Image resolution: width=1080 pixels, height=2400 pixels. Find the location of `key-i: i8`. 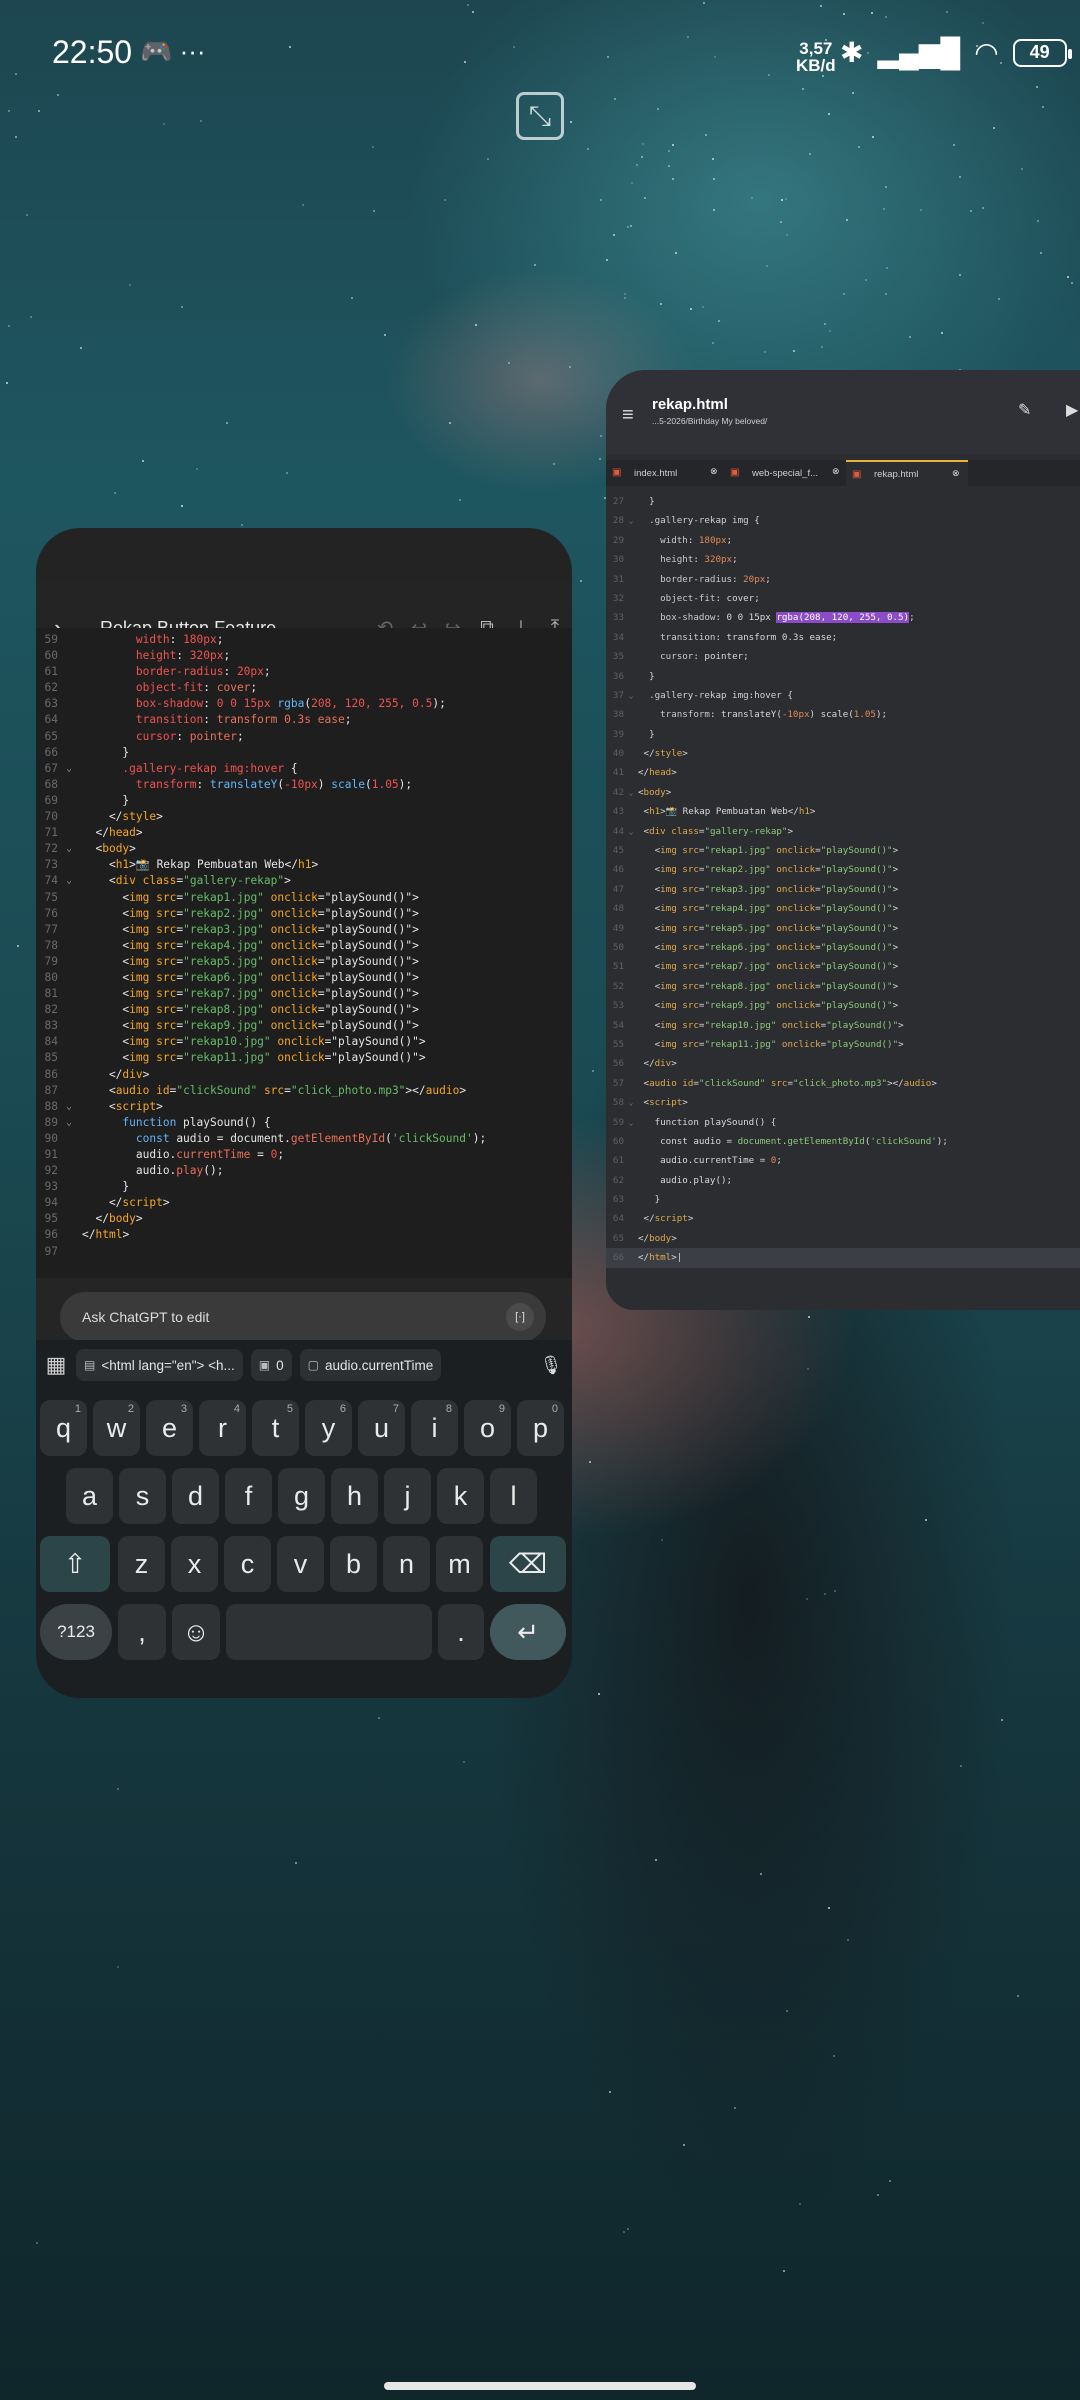

key-i: i8 is located at coordinates (434, 1428).